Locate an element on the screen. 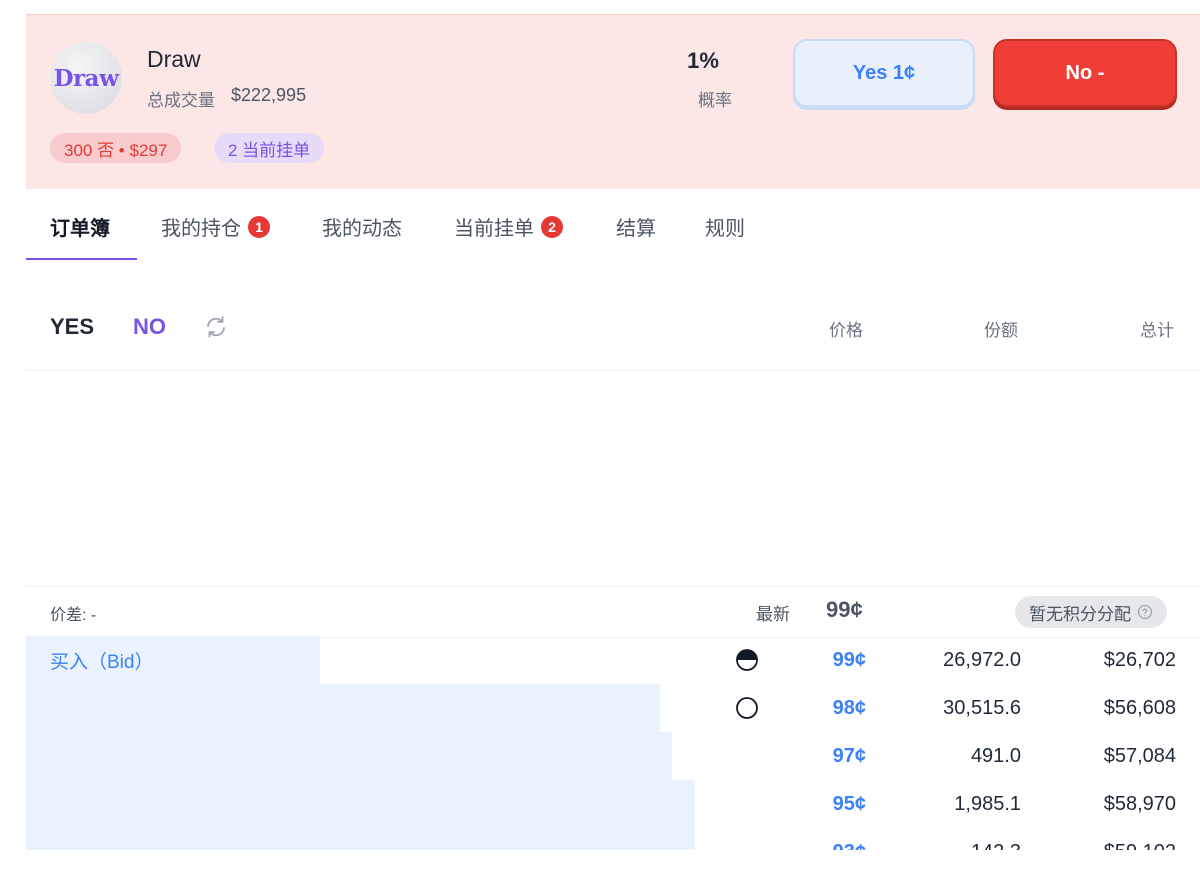 This screenshot has height=870, width=1200. bid-price: 99¢ is located at coordinates (849, 660).